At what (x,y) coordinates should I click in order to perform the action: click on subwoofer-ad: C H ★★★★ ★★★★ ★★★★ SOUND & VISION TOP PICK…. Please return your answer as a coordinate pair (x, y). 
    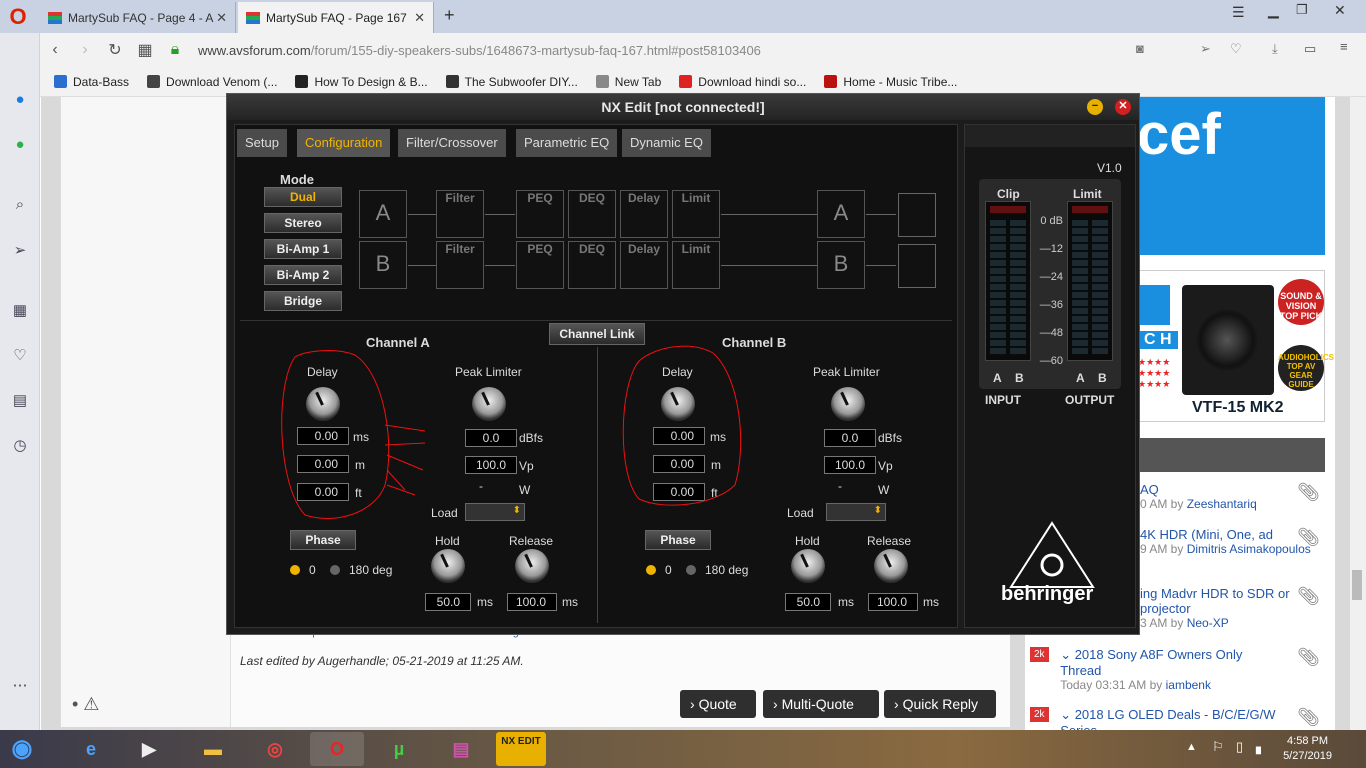
    Looking at the image, I should click on (1235, 346).